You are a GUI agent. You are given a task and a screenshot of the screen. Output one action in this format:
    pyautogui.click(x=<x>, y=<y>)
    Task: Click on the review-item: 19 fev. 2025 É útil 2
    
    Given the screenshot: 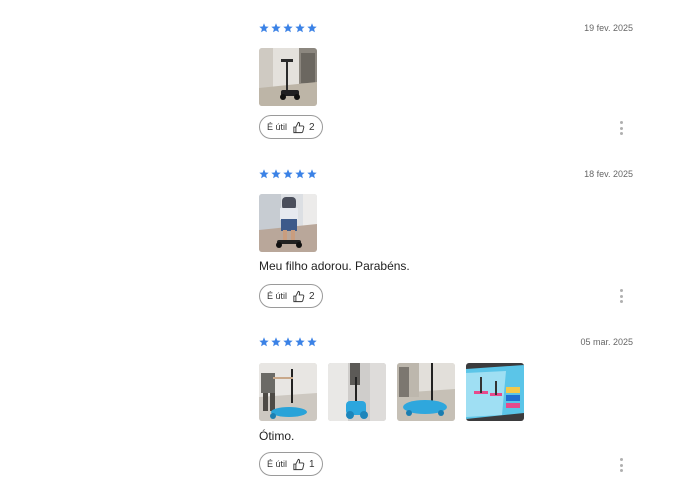 What is the action you would take?
    pyautogui.click(x=446, y=83)
    